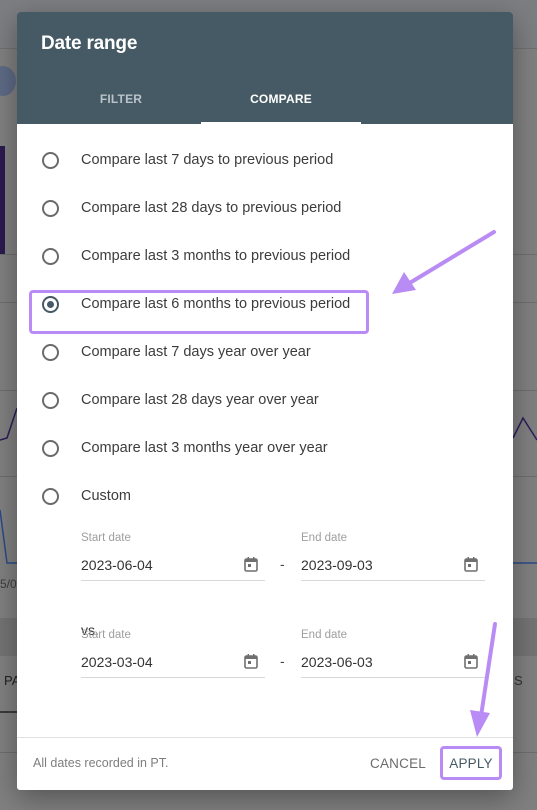 This screenshot has height=810, width=537. I want to click on radio-button-checked, so click(50, 304).